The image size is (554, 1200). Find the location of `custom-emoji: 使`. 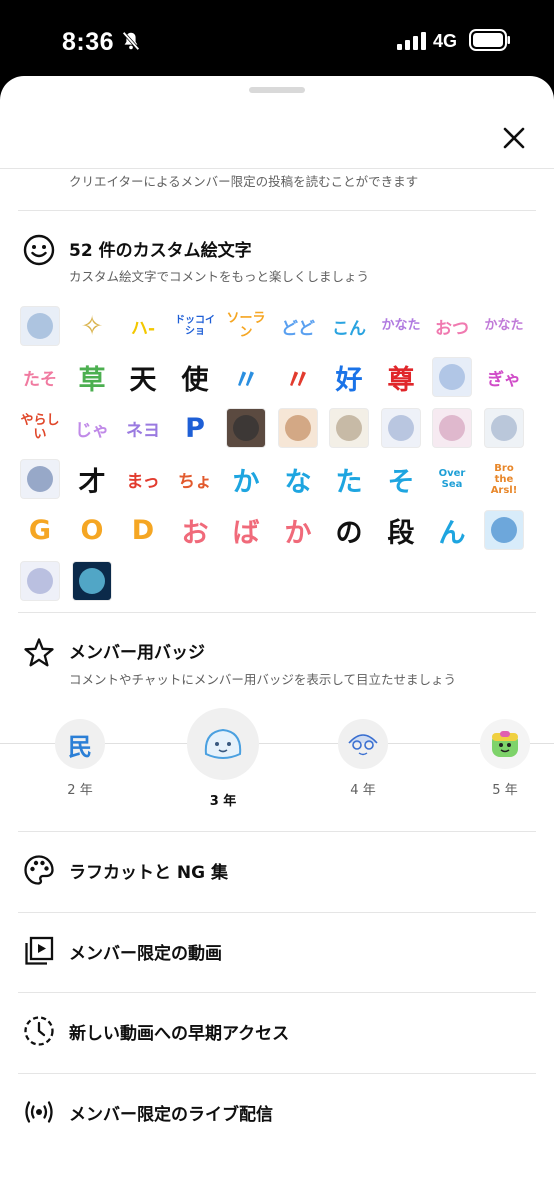

custom-emoji: 使 is located at coordinates (195, 377).